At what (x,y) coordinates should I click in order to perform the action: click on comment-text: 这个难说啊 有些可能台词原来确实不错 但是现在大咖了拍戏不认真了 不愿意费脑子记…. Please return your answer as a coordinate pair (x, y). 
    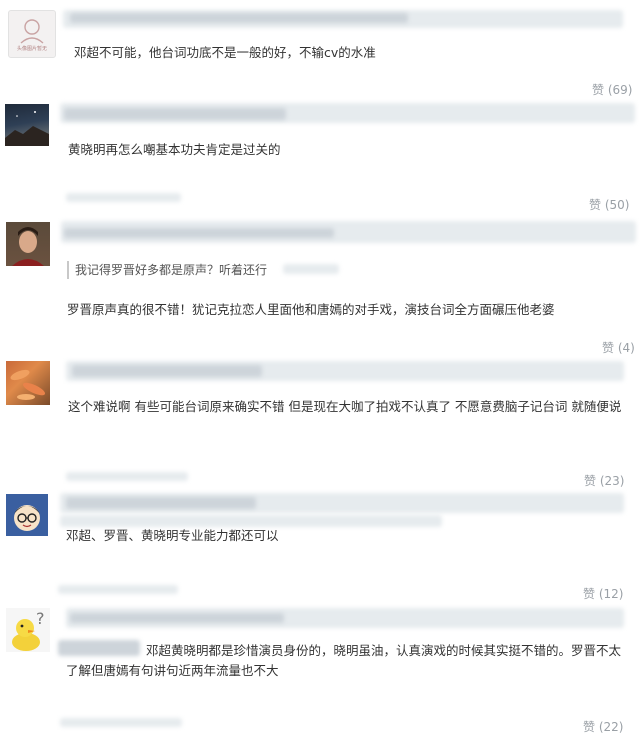
    Looking at the image, I should click on (345, 406).